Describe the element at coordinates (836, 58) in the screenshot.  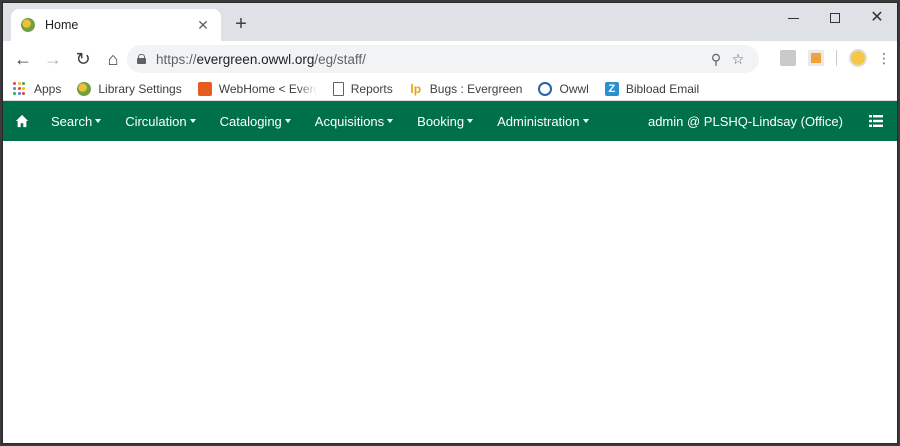
I see `toolbar-divider` at that location.